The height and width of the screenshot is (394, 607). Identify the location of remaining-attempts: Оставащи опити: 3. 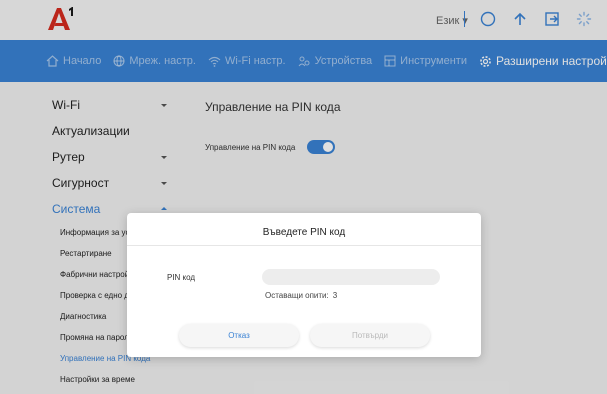
(301, 295).